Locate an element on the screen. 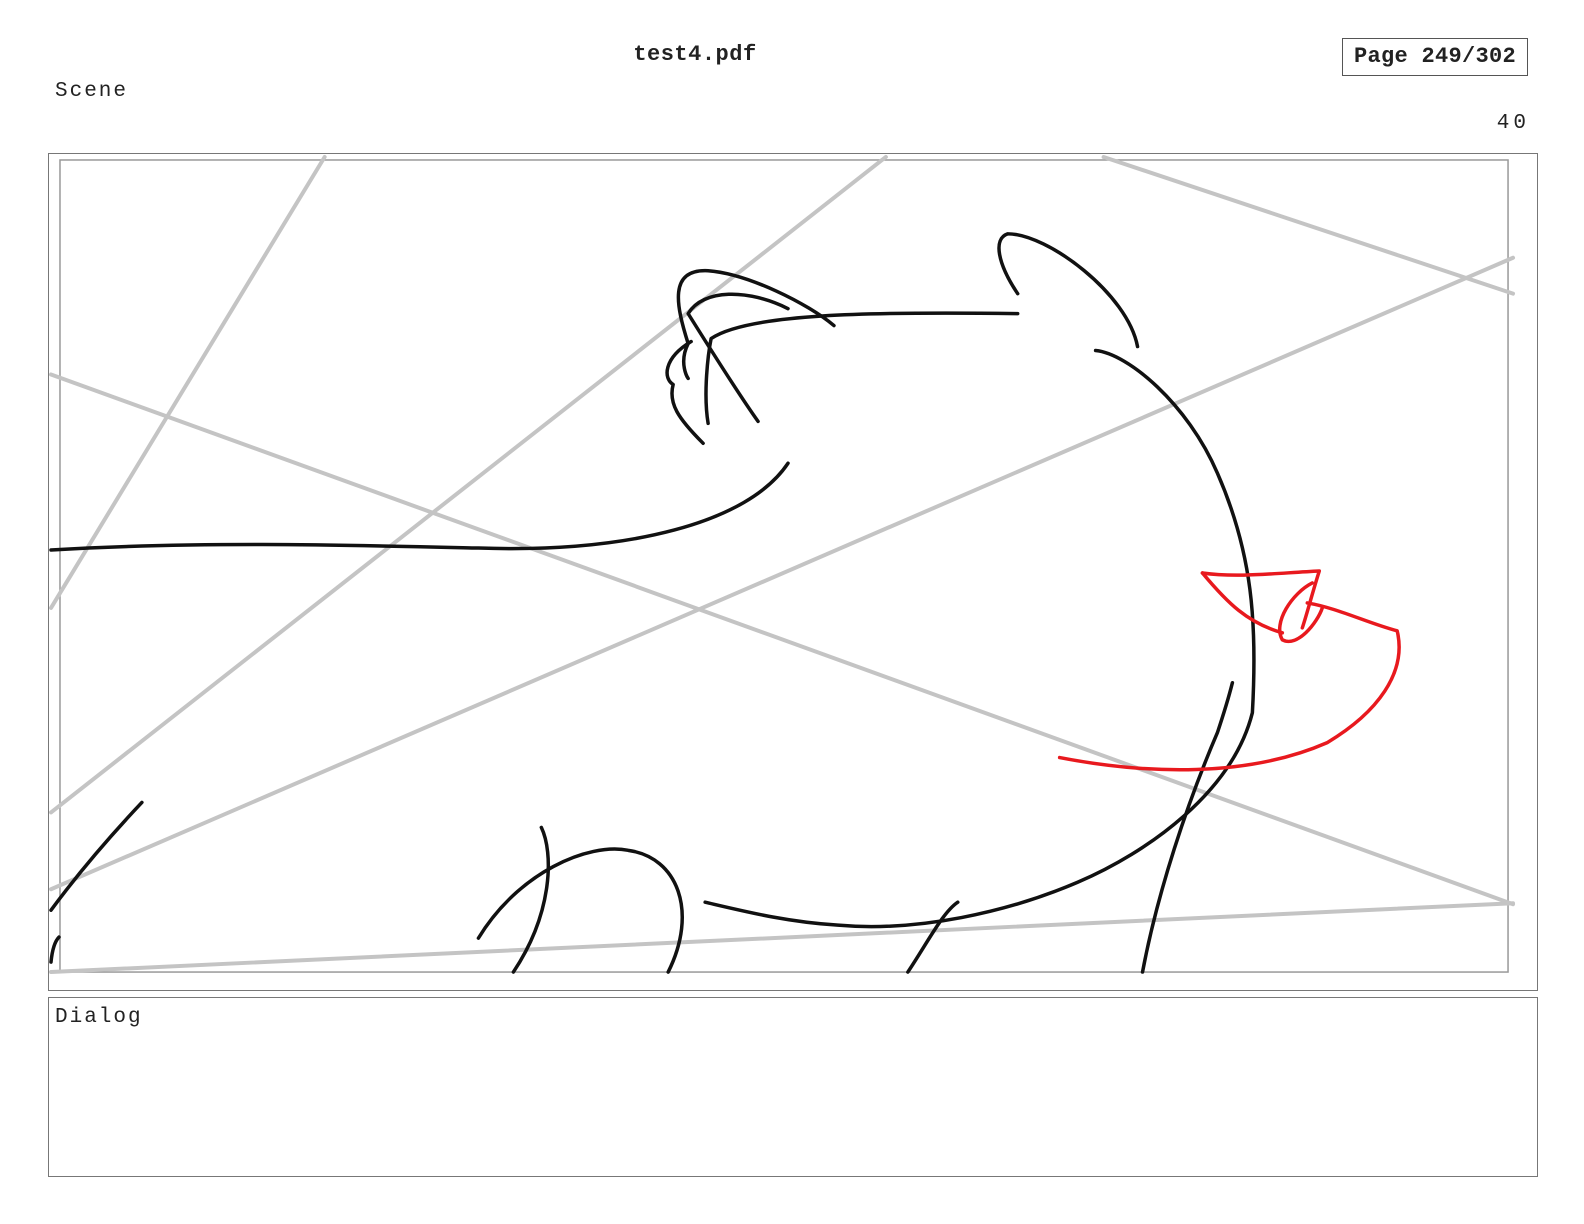 The image size is (1584, 1224). scene-number: 40 is located at coordinates (1513, 123).